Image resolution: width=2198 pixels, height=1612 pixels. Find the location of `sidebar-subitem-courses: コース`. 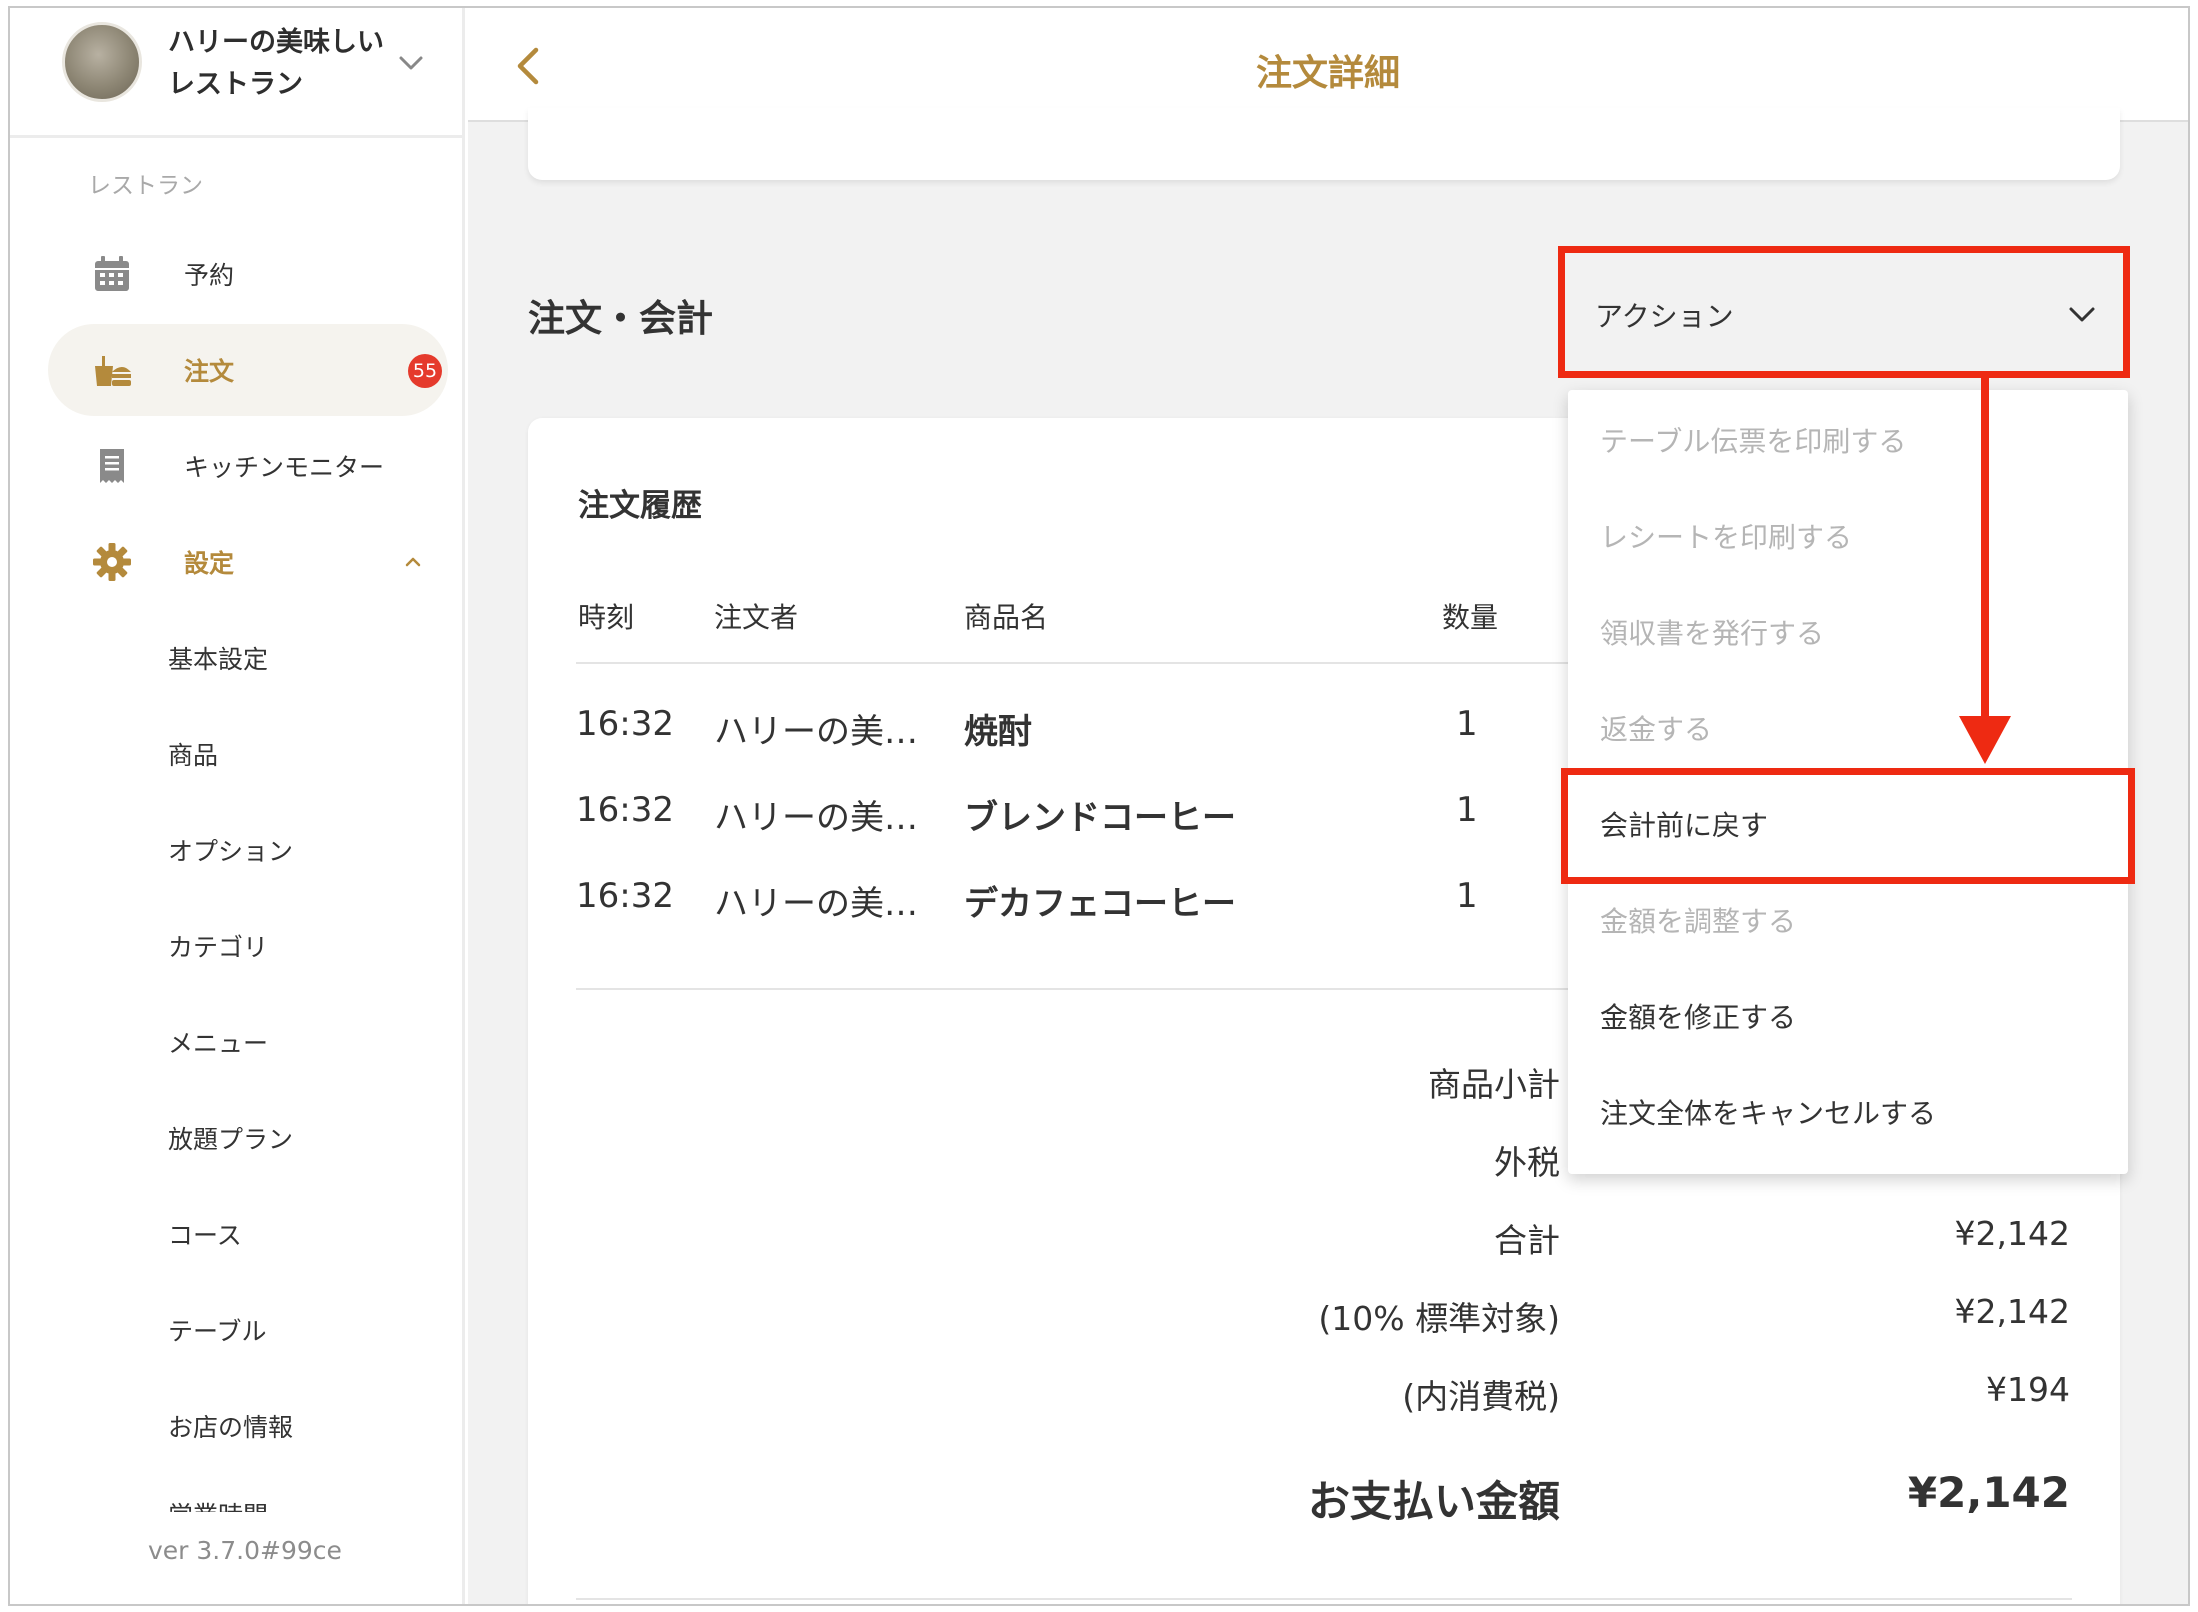

sidebar-subitem-courses: コース is located at coordinates (205, 1234).